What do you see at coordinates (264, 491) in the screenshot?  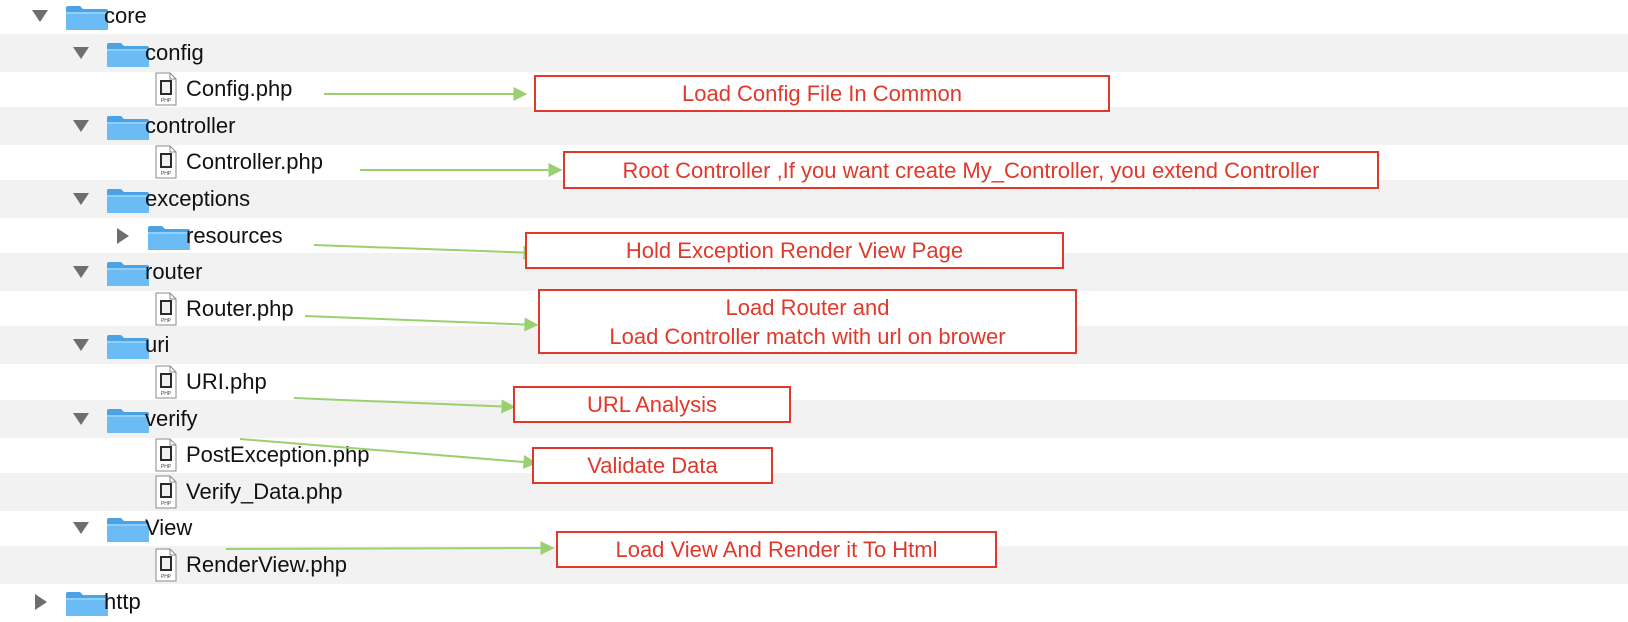 I see `file-name: Verify_Data.php` at bounding box center [264, 491].